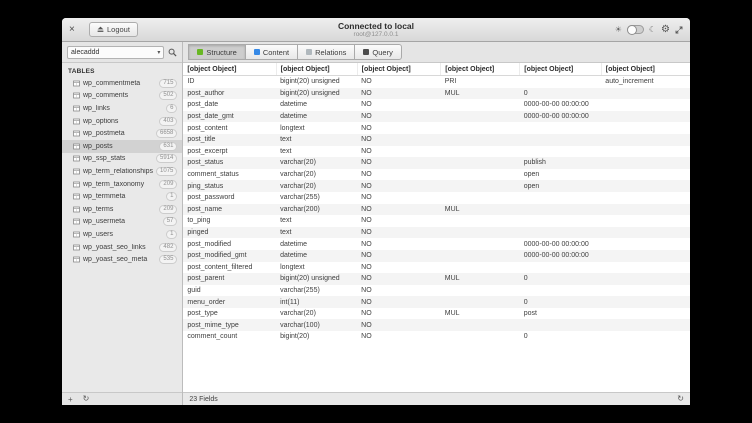 Image resolution: width=752 pixels, height=423 pixels. Describe the element at coordinates (680, 399) in the screenshot. I see `refresh-fields-icon: ↻` at that location.